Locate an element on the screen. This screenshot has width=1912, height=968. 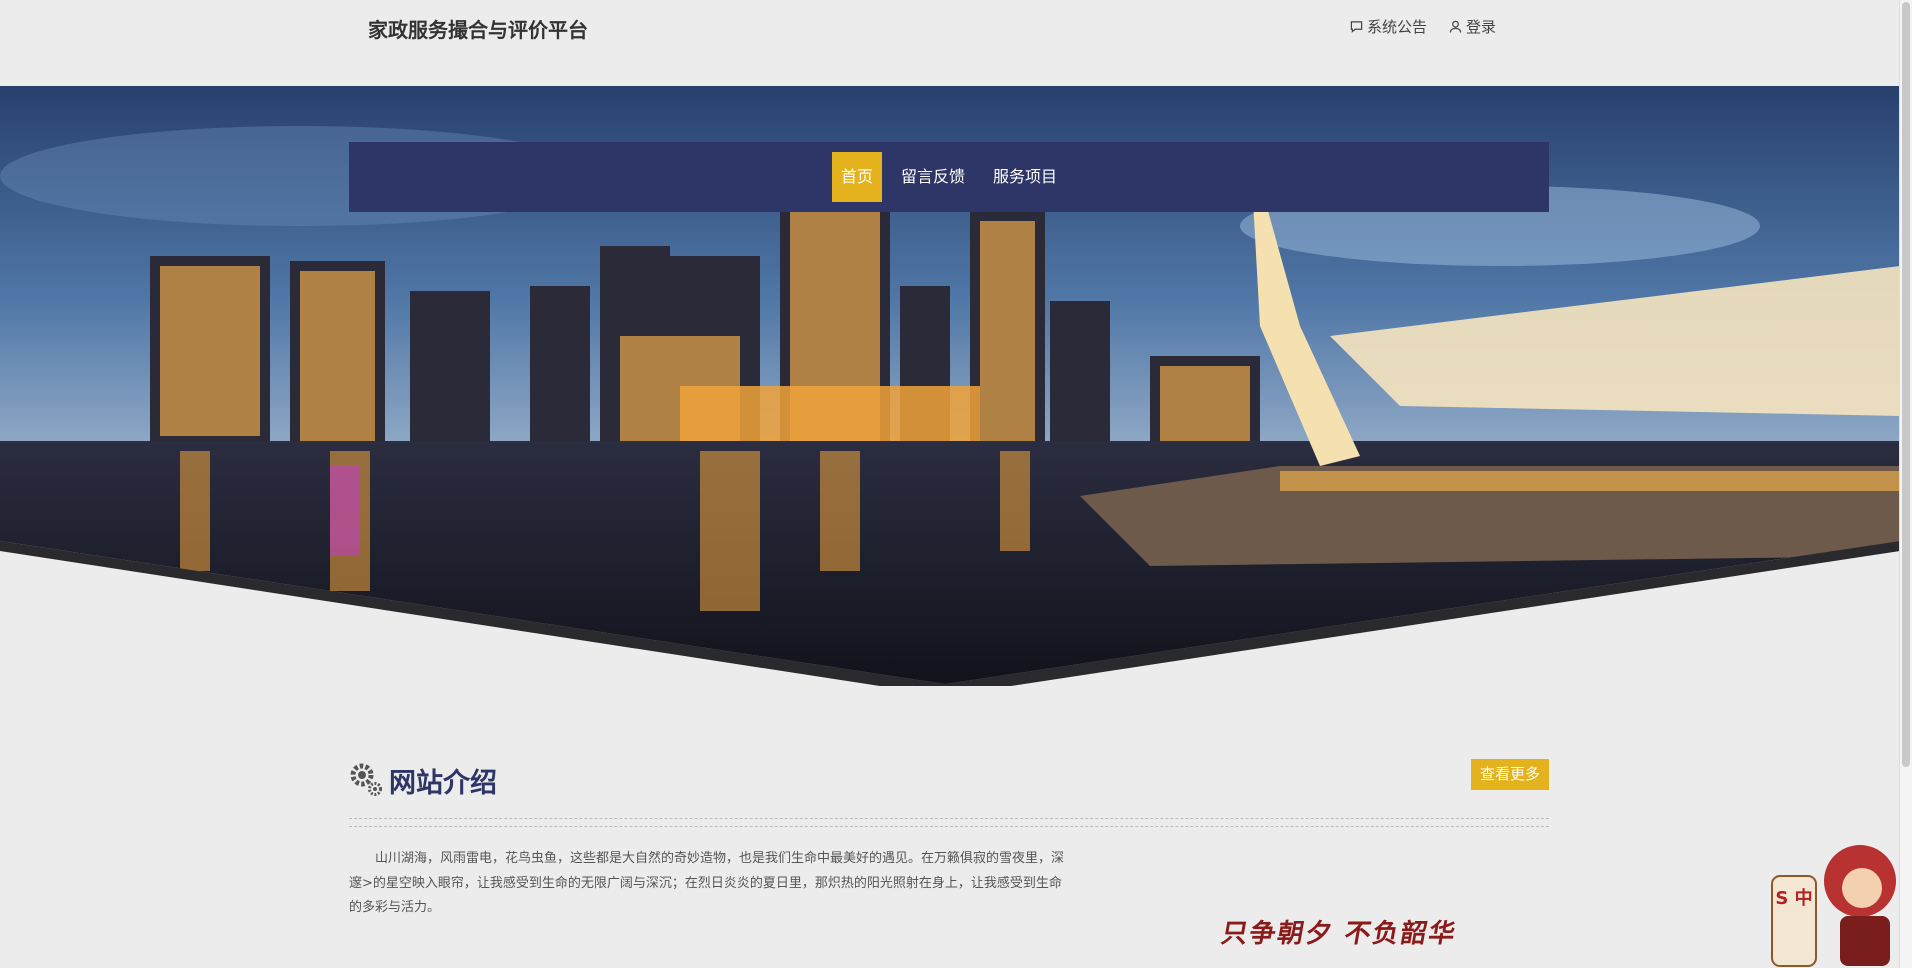
vertical-scrollbar is located at coordinates (1905, 484).